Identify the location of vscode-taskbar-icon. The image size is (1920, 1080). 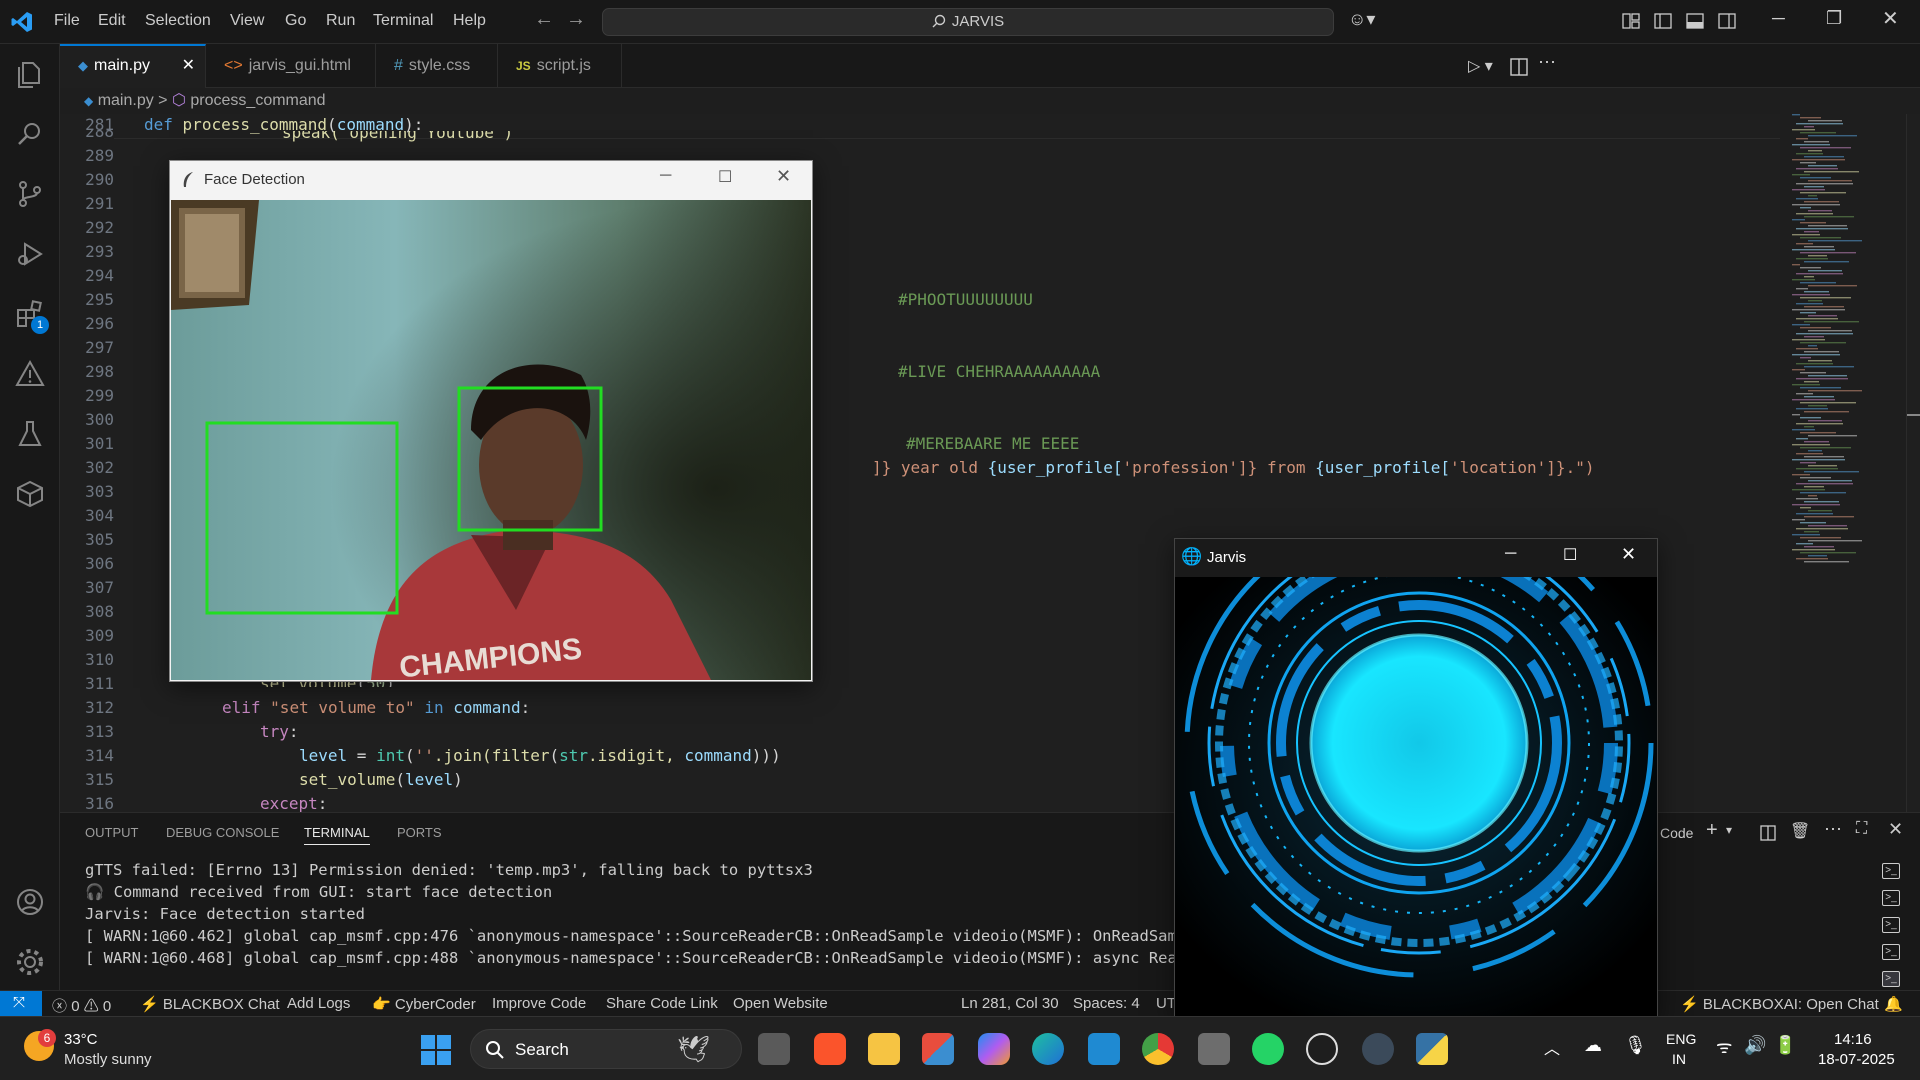
(1104, 1049).